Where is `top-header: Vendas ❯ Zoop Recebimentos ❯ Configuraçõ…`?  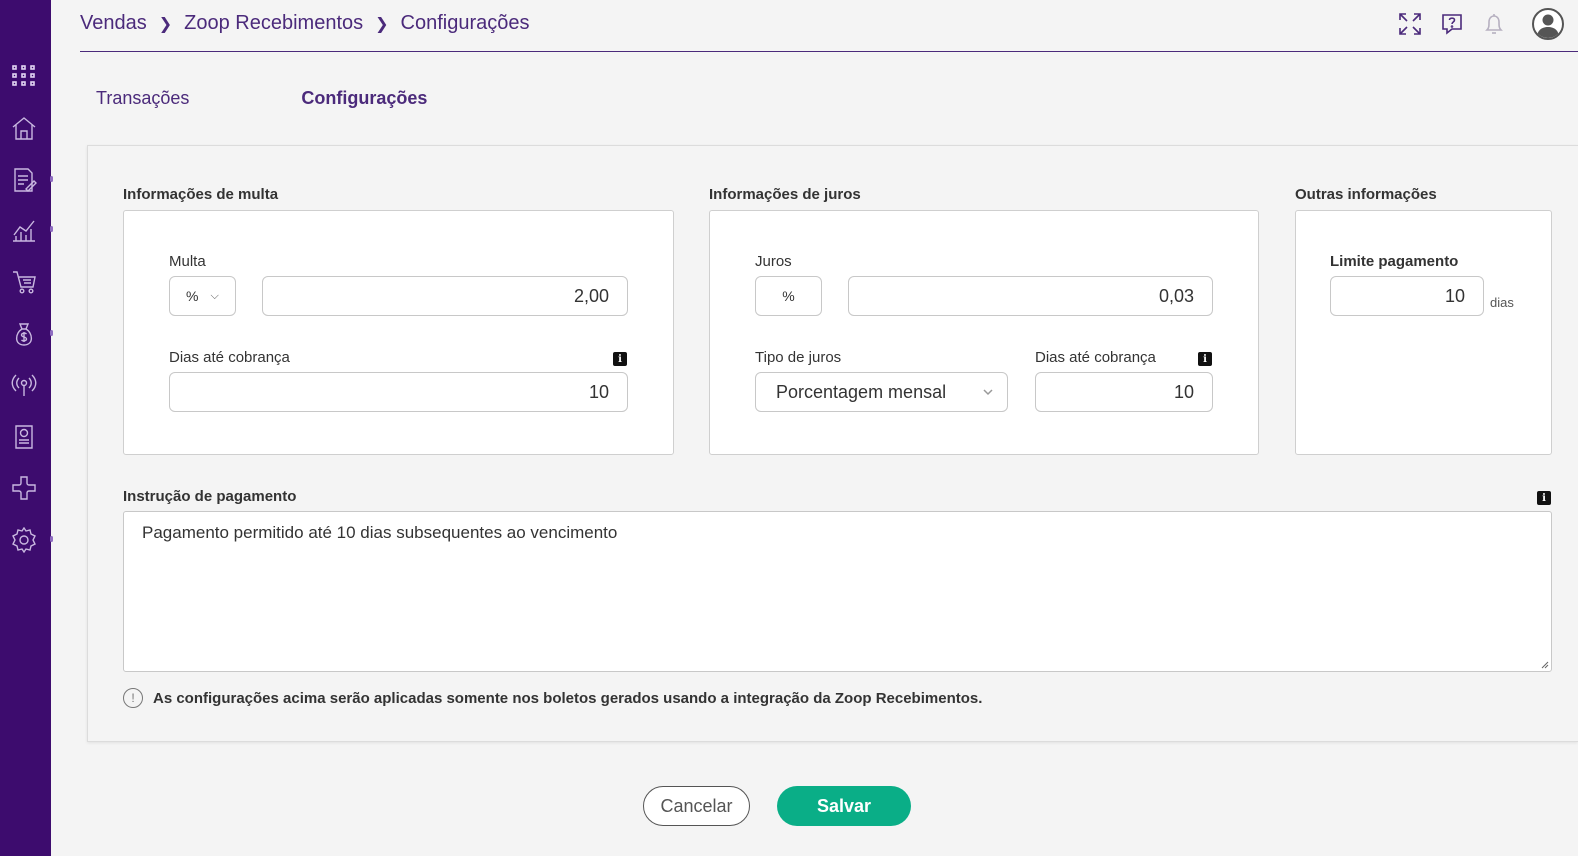
top-header: Vendas ❯ Zoop Recebimentos ❯ Configuraçõ… is located at coordinates (829, 26).